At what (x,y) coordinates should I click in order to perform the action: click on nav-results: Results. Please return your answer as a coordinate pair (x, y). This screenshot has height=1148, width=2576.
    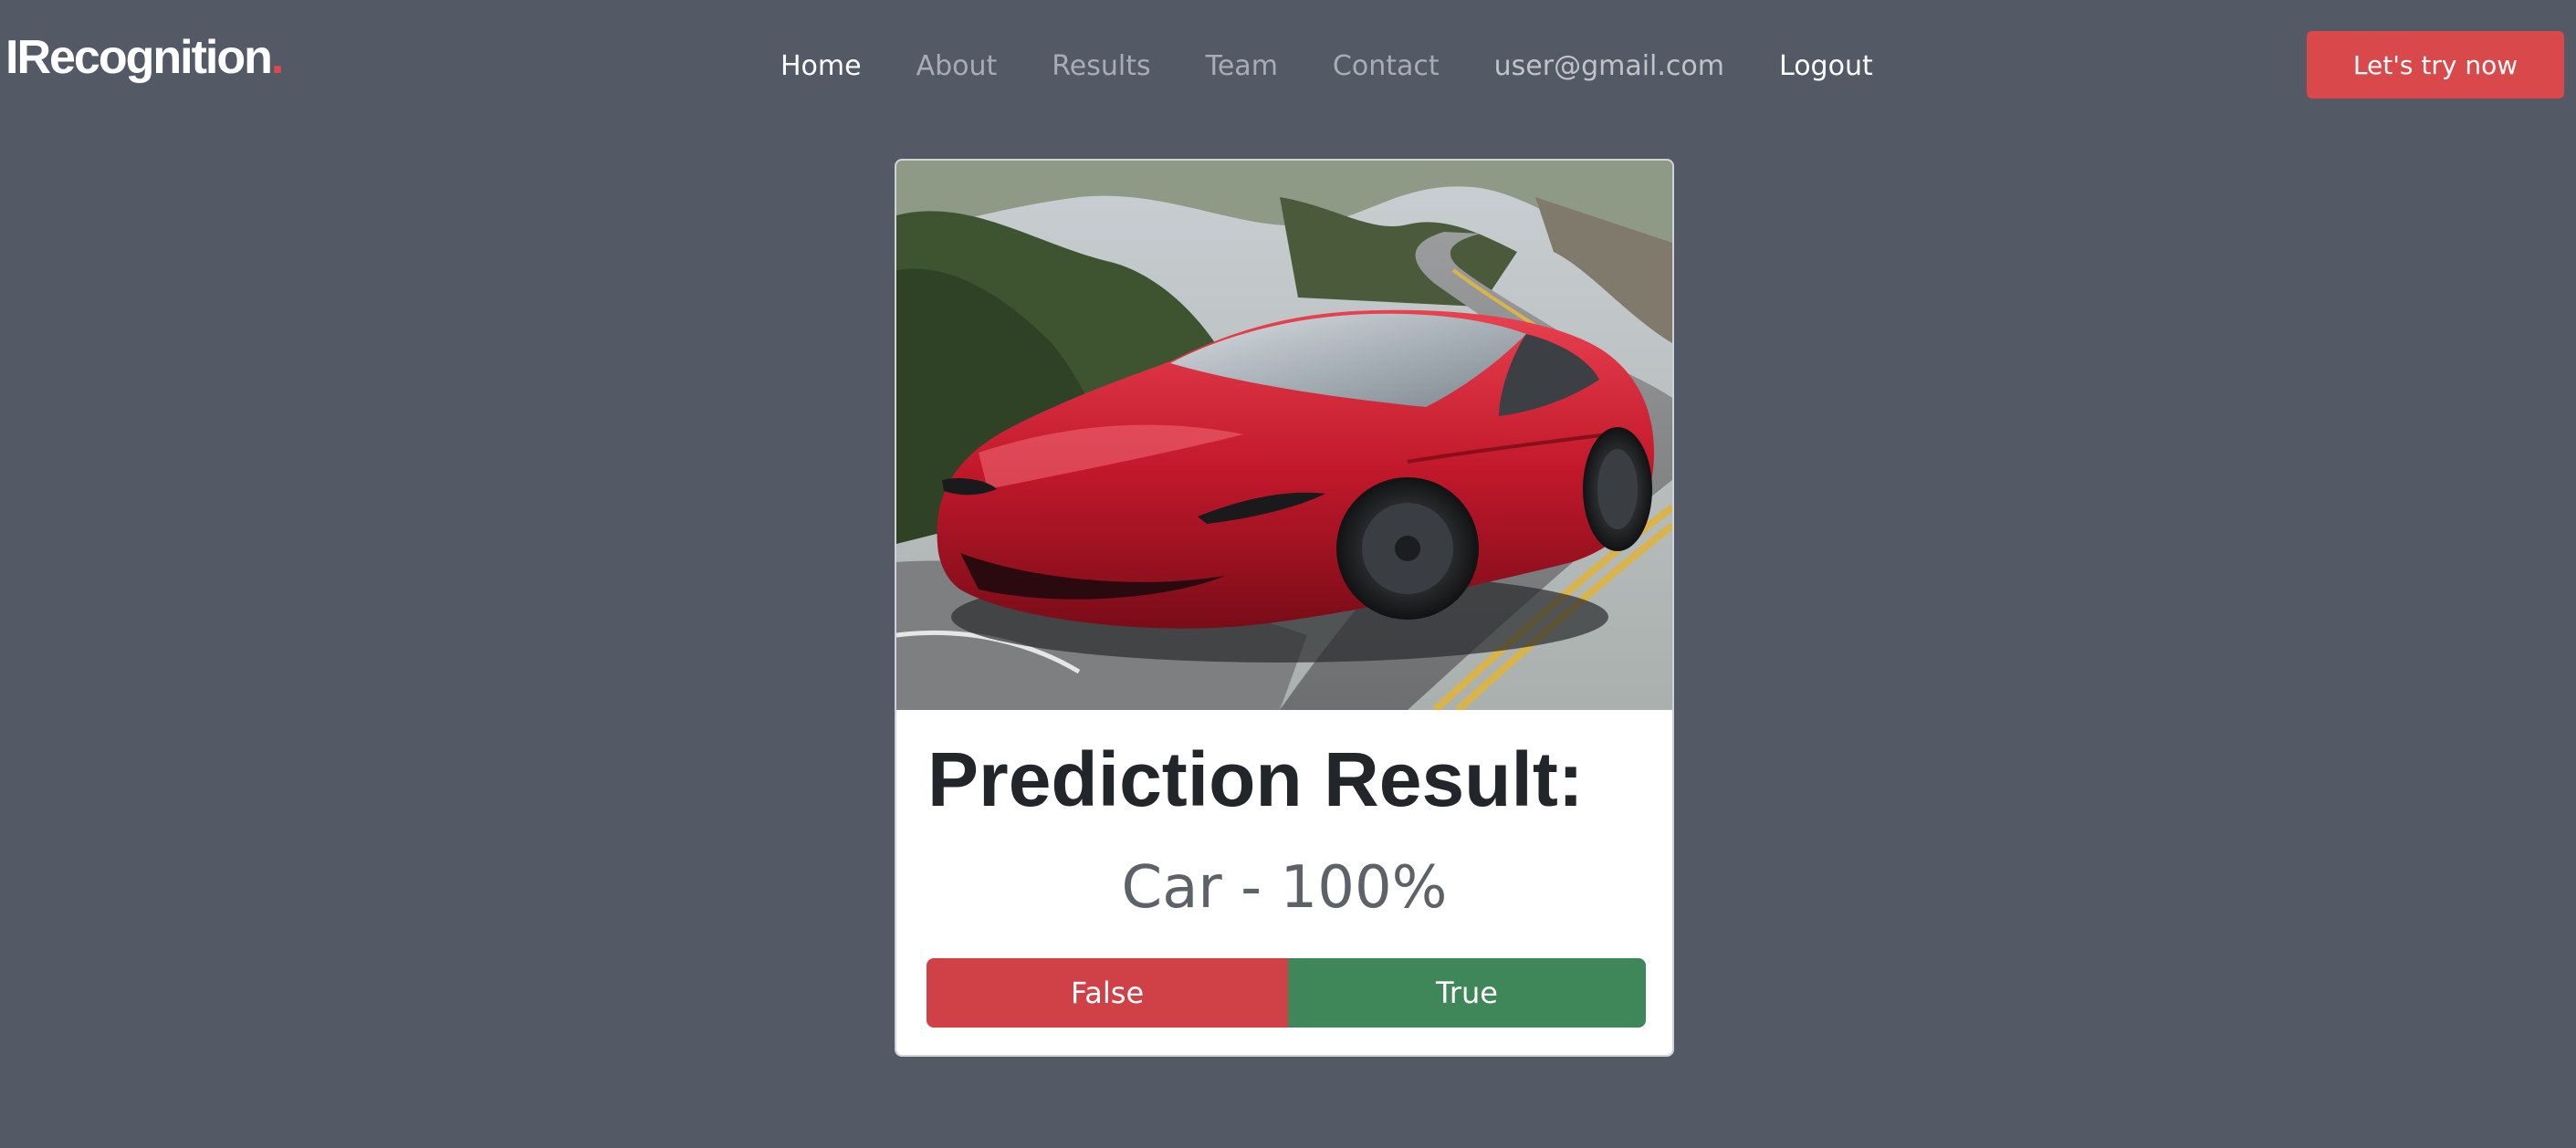
    Looking at the image, I should click on (1101, 66).